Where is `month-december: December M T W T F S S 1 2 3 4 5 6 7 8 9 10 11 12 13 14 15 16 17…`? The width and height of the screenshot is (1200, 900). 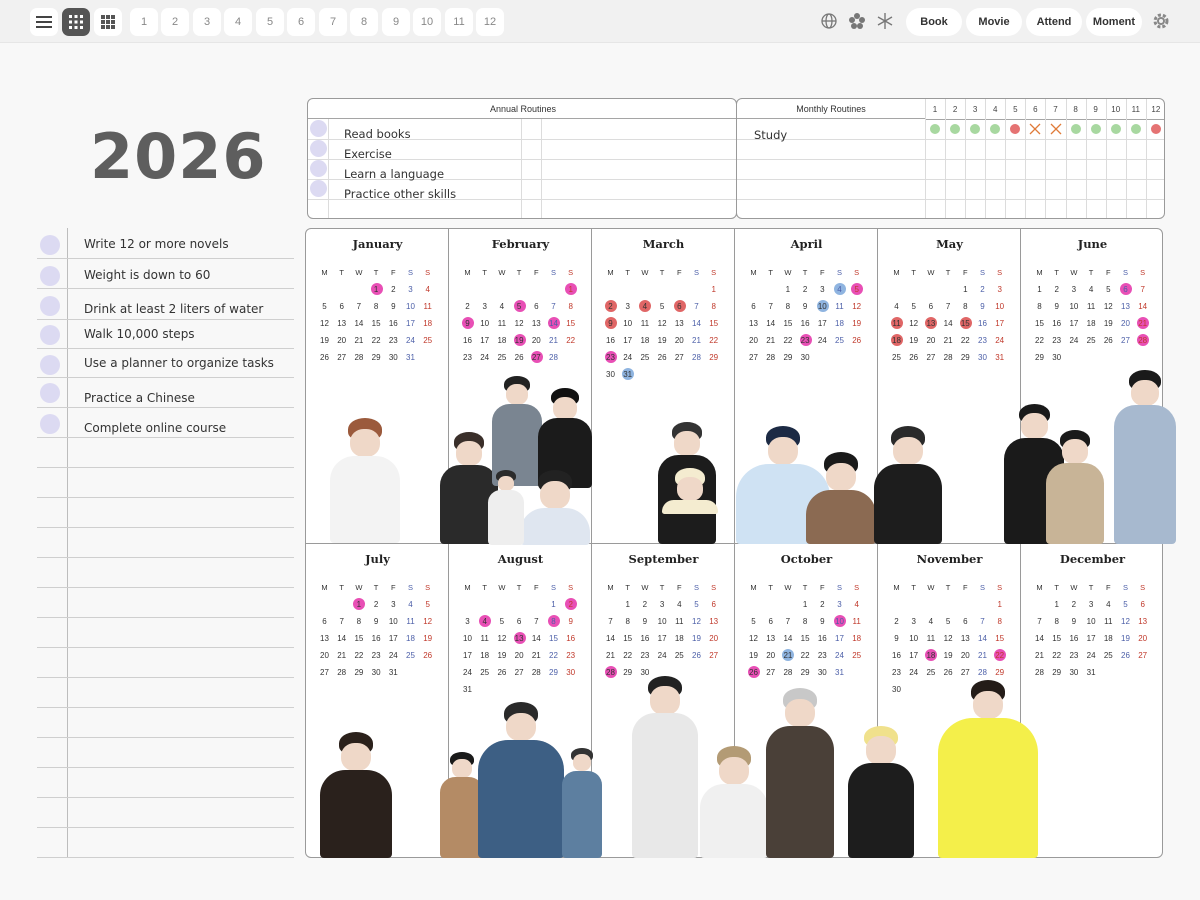 month-december: December M T W T F S S 1 2 3 4 5 6 7 8 9 10 11 12 13 14 15 16 17… is located at coordinates (1091, 700).